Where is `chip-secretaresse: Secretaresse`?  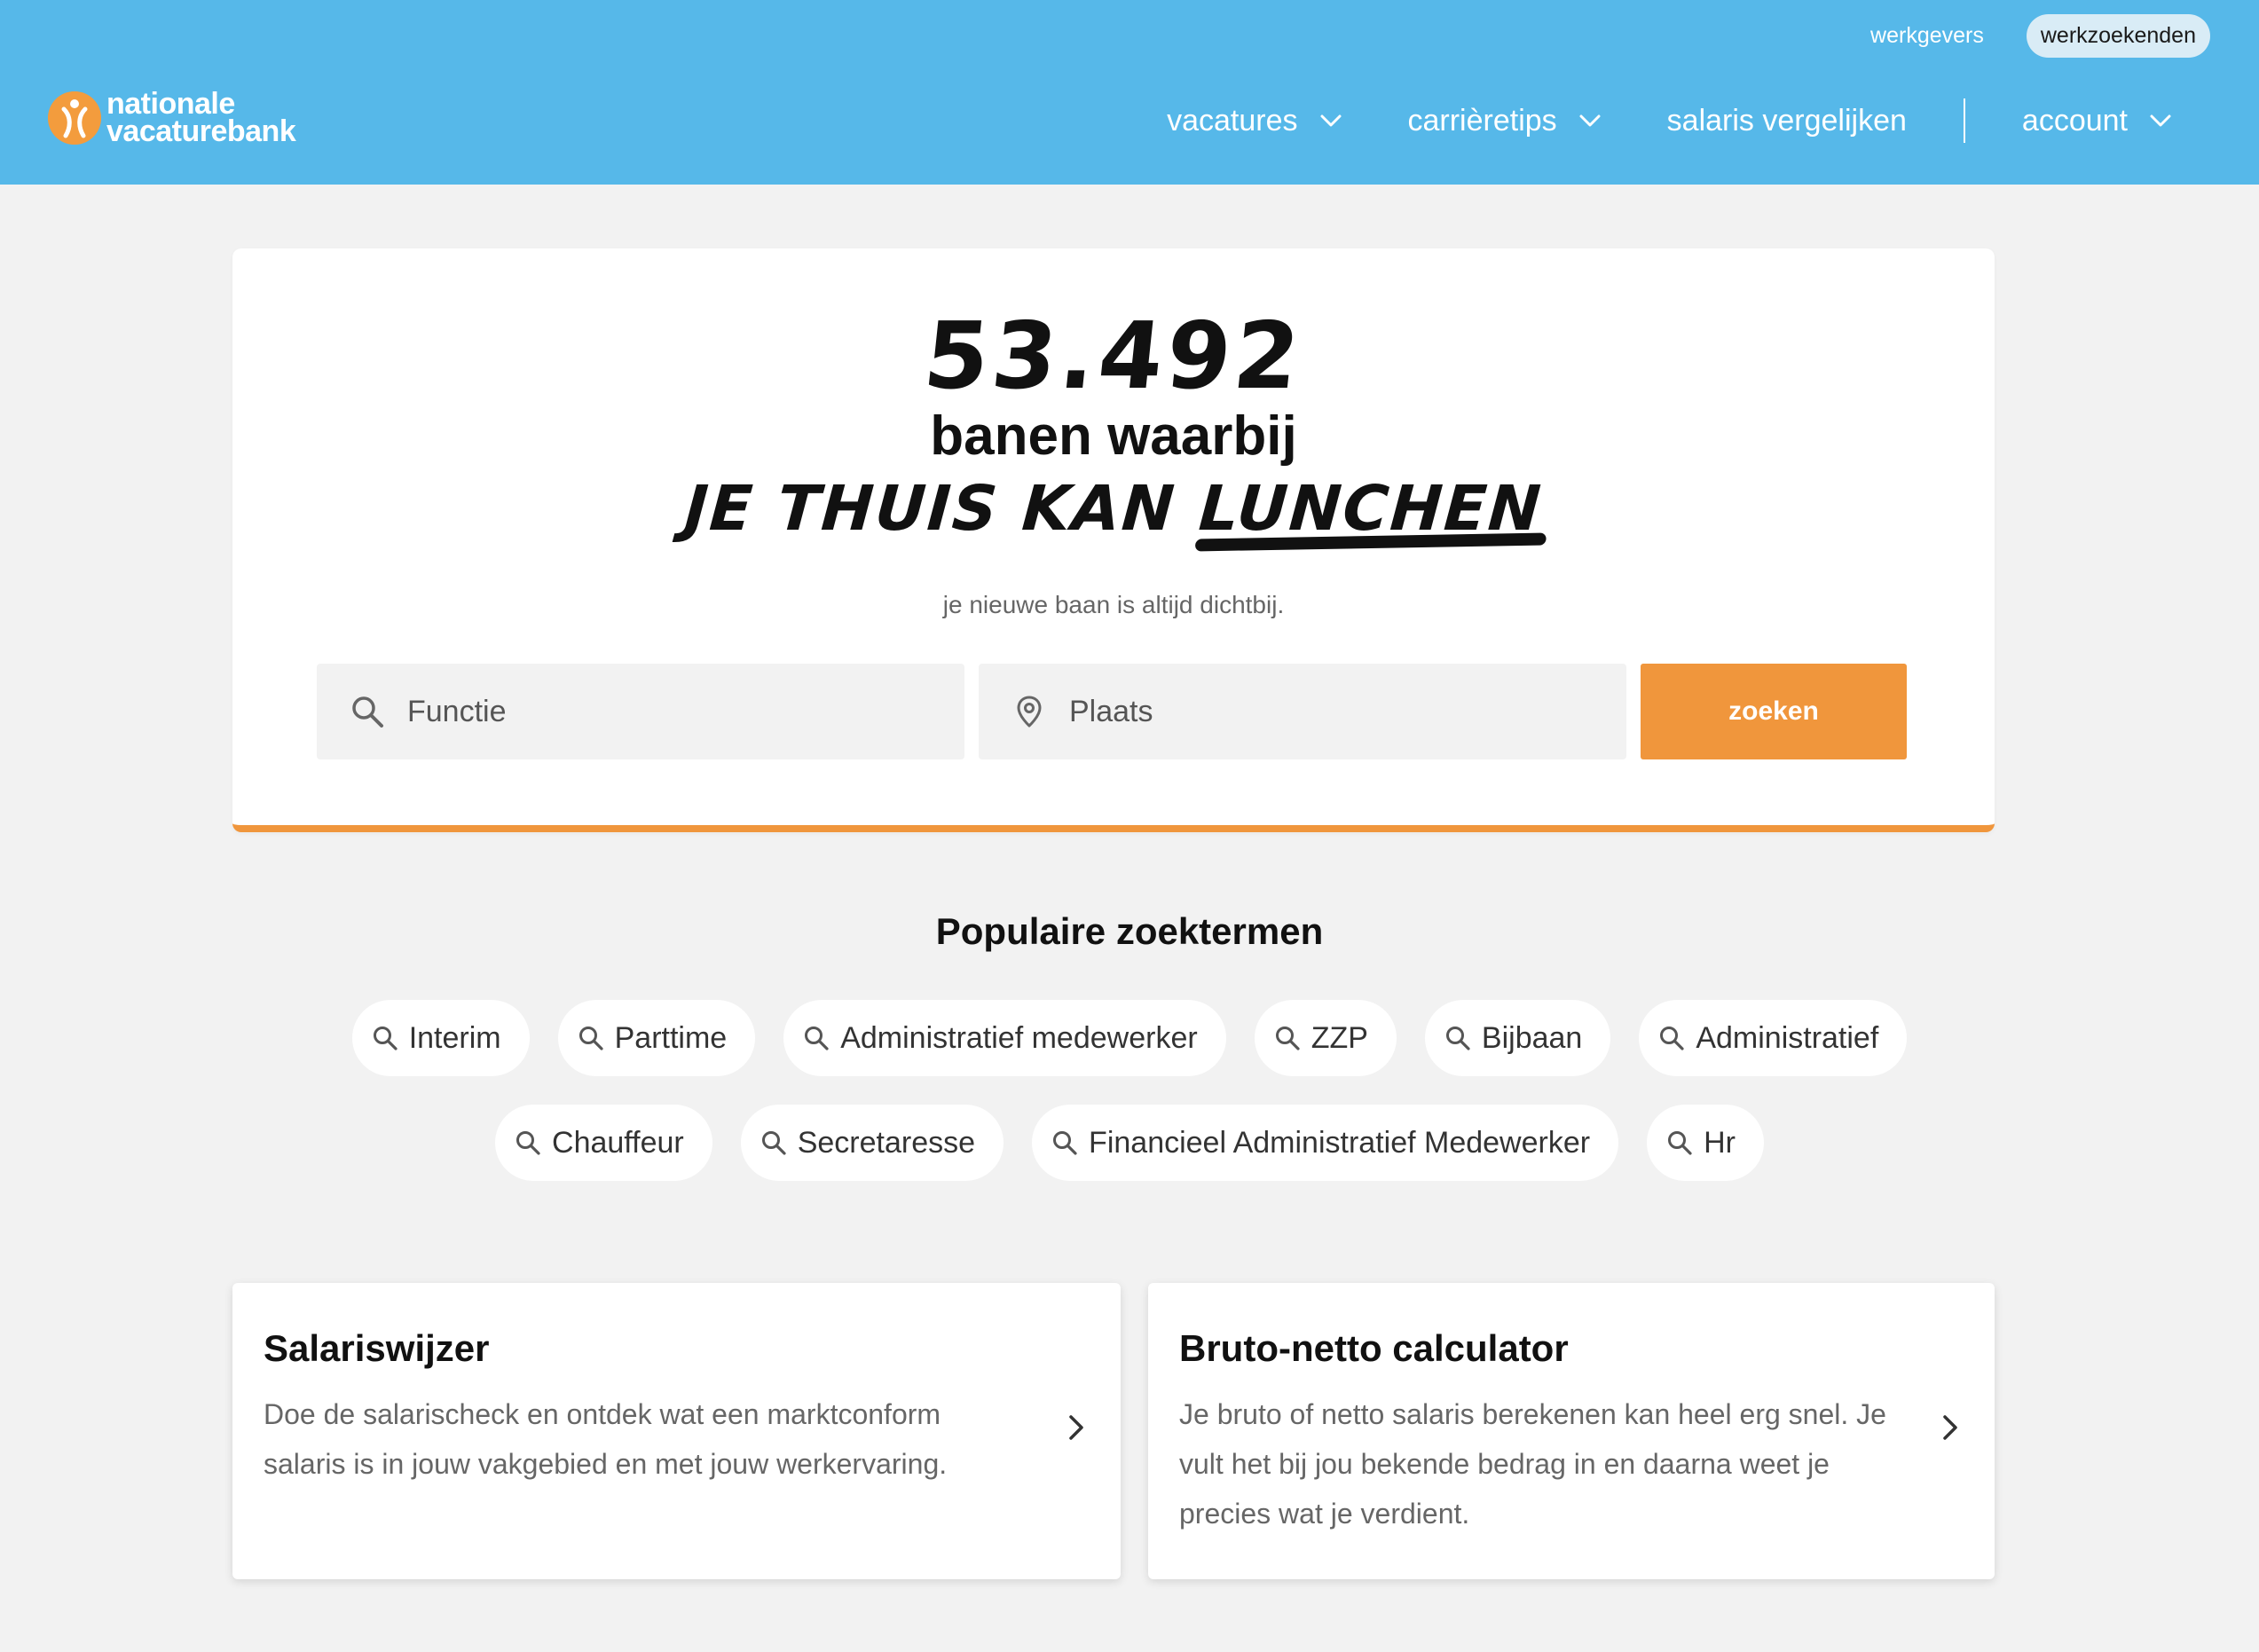
chip-secretaresse: Secretaresse is located at coordinates (872, 1143).